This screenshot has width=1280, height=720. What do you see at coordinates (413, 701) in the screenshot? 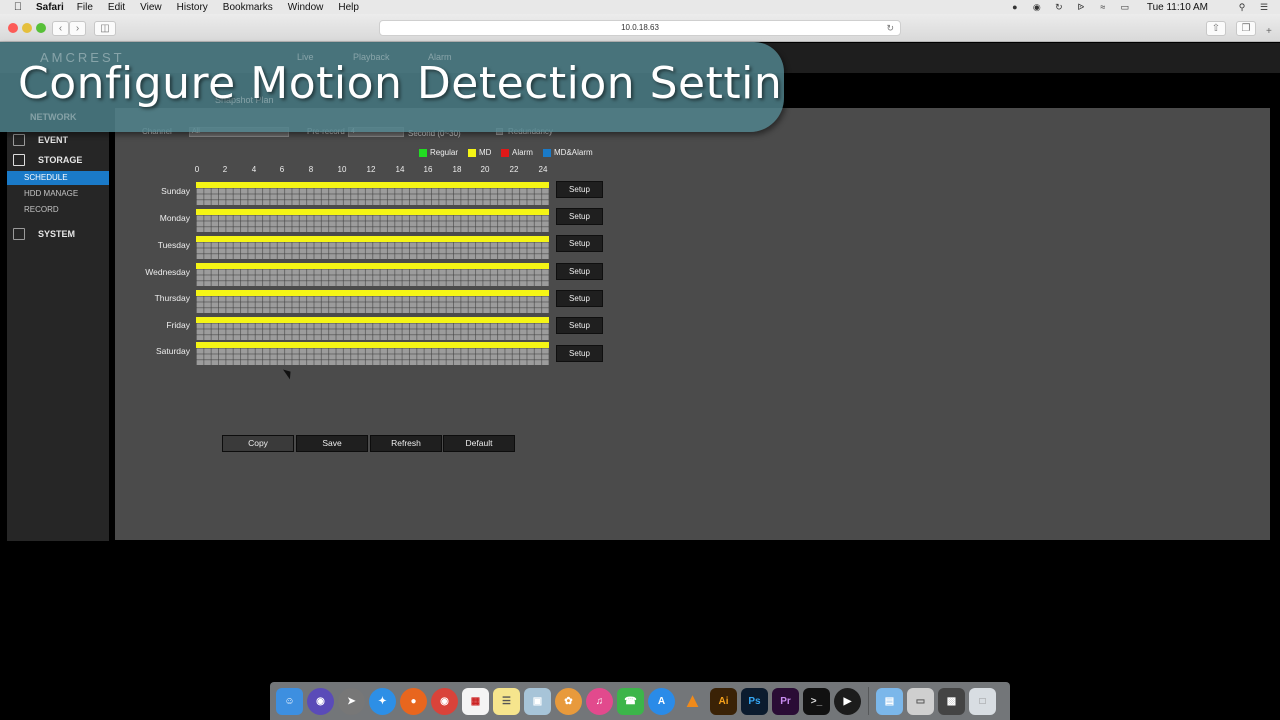
I see `firefox-icon: ●` at bounding box center [413, 701].